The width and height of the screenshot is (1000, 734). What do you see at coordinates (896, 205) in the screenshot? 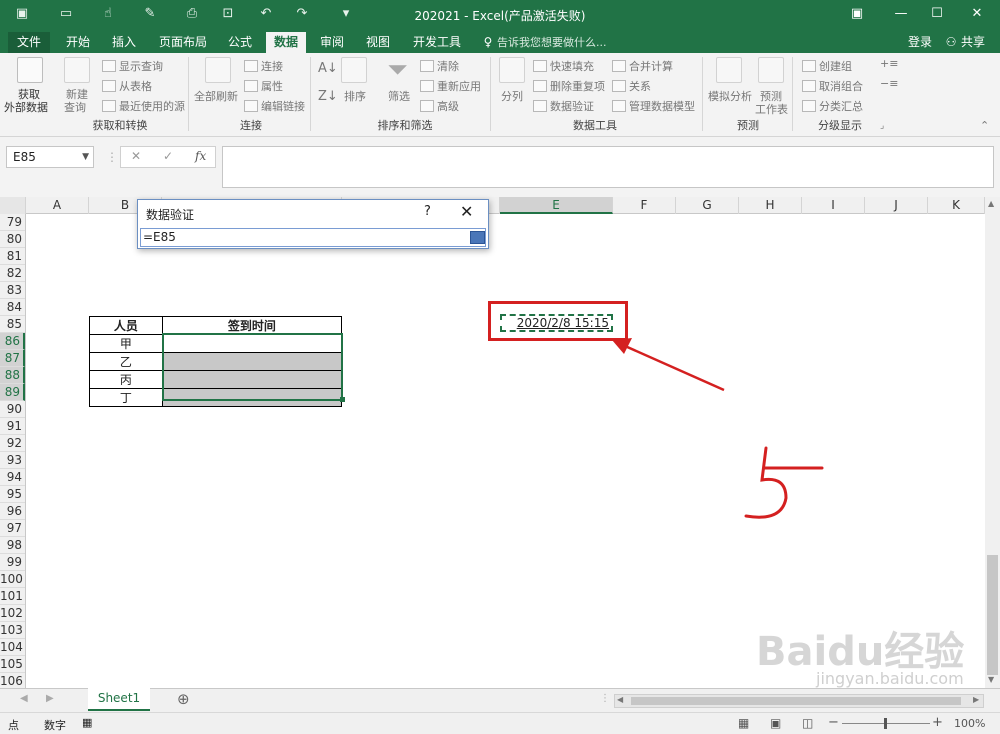
I see `column-header: J` at bounding box center [896, 205].